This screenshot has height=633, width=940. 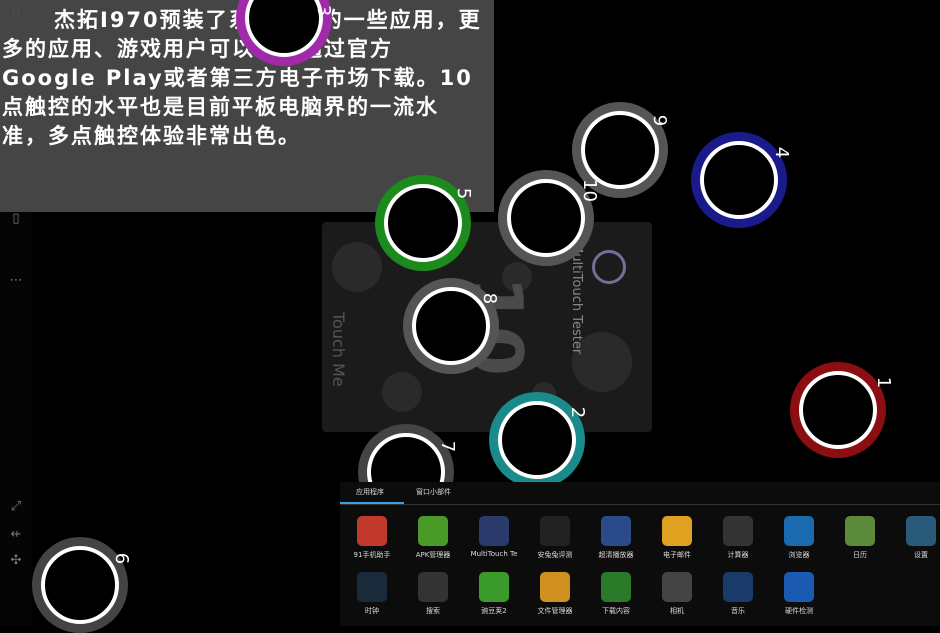 What do you see at coordinates (494, 611) in the screenshot?
I see `app-label: 豌豆荚2` at bounding box center [494, 611].